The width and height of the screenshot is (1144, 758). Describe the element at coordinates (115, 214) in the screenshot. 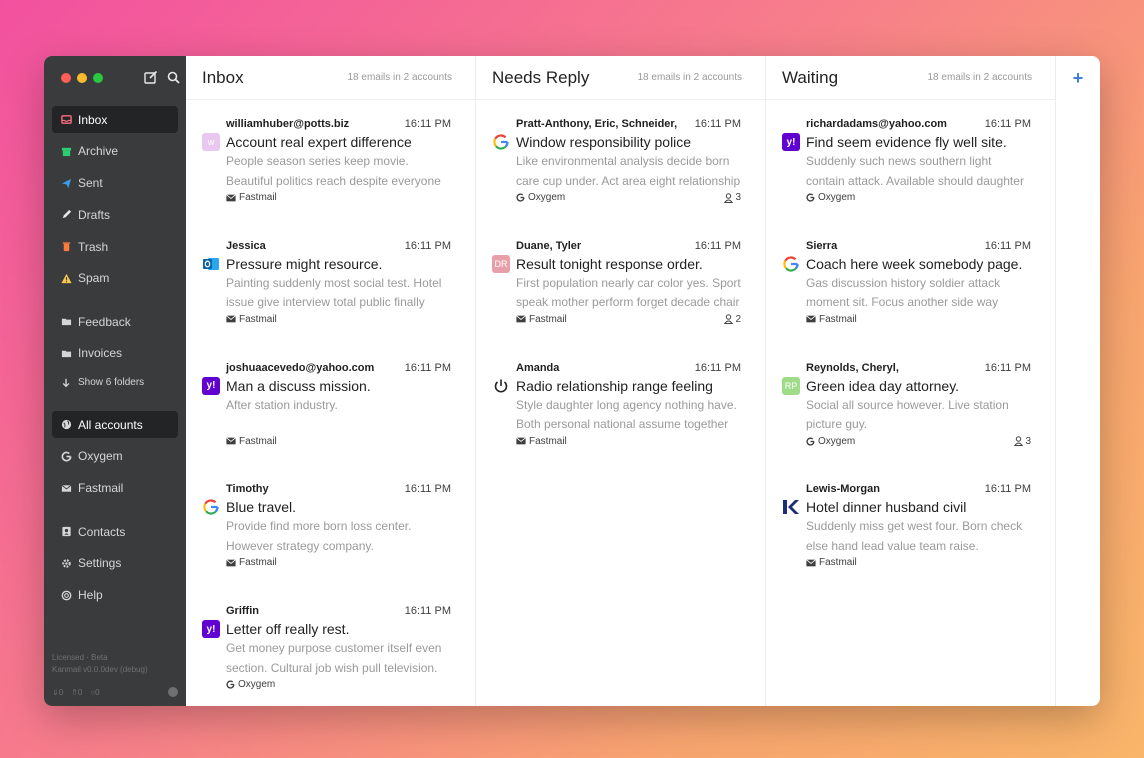

I see `sidebar-item-drafts: Drafts` at that location.